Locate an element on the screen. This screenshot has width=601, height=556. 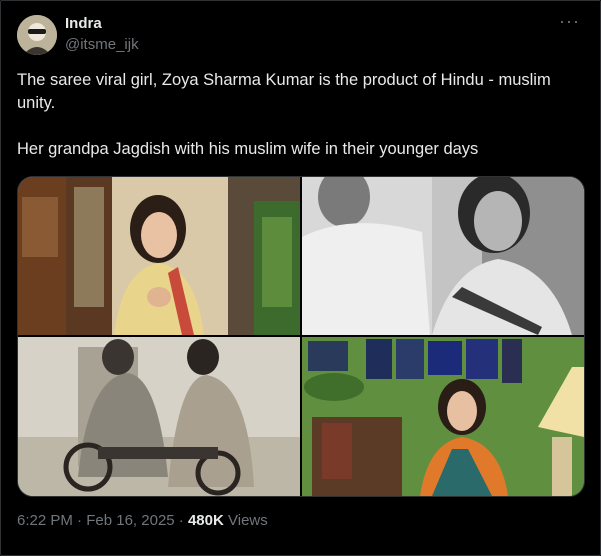
author-name: Indra is located at coordinates (83, 23).